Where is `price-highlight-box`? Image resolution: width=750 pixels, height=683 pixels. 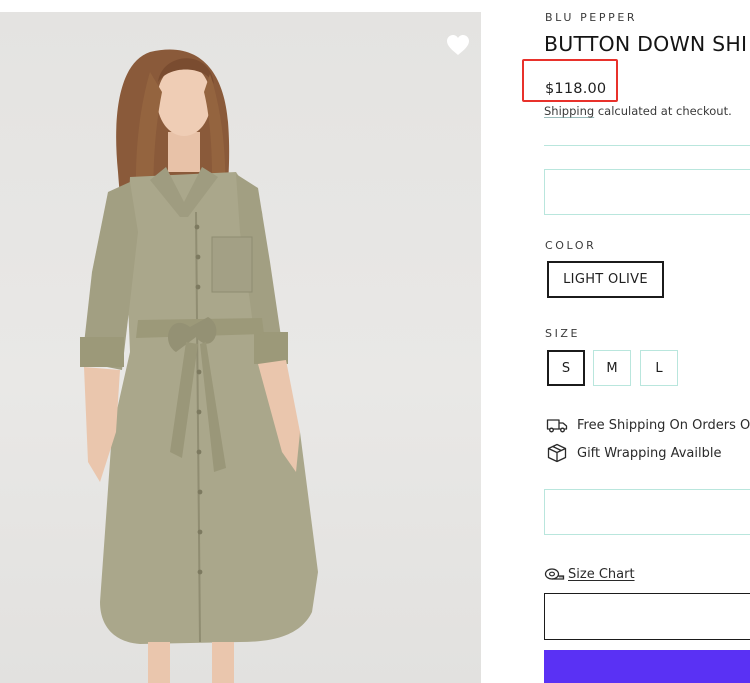 price-highlight-box is located at coordinates (570, 80).